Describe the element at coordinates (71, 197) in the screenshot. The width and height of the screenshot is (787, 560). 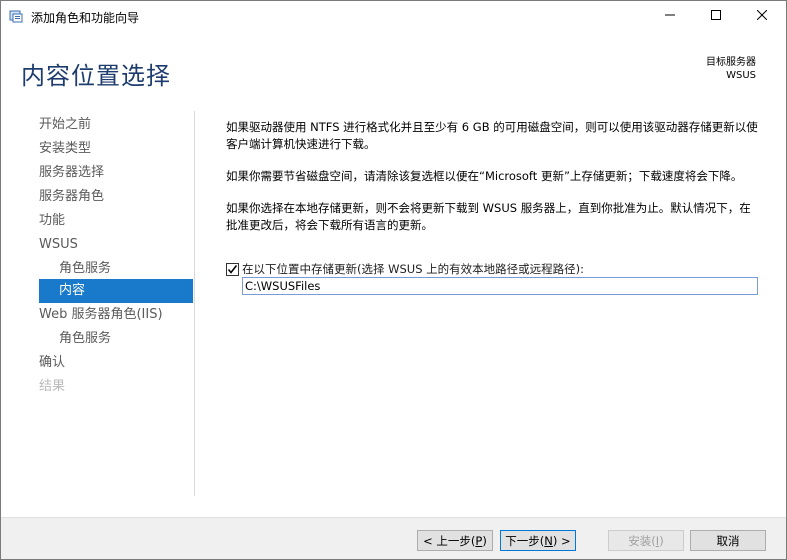
I see `nav-item-server-roles: 服务器角色` at that location.